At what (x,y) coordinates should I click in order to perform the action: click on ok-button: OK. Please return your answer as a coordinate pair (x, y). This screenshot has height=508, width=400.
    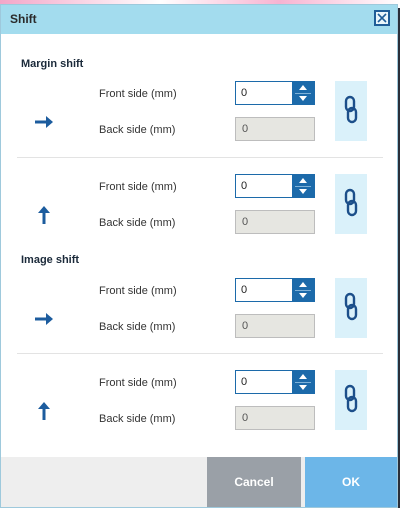
    Looking at the image, I should click on (351, 482).